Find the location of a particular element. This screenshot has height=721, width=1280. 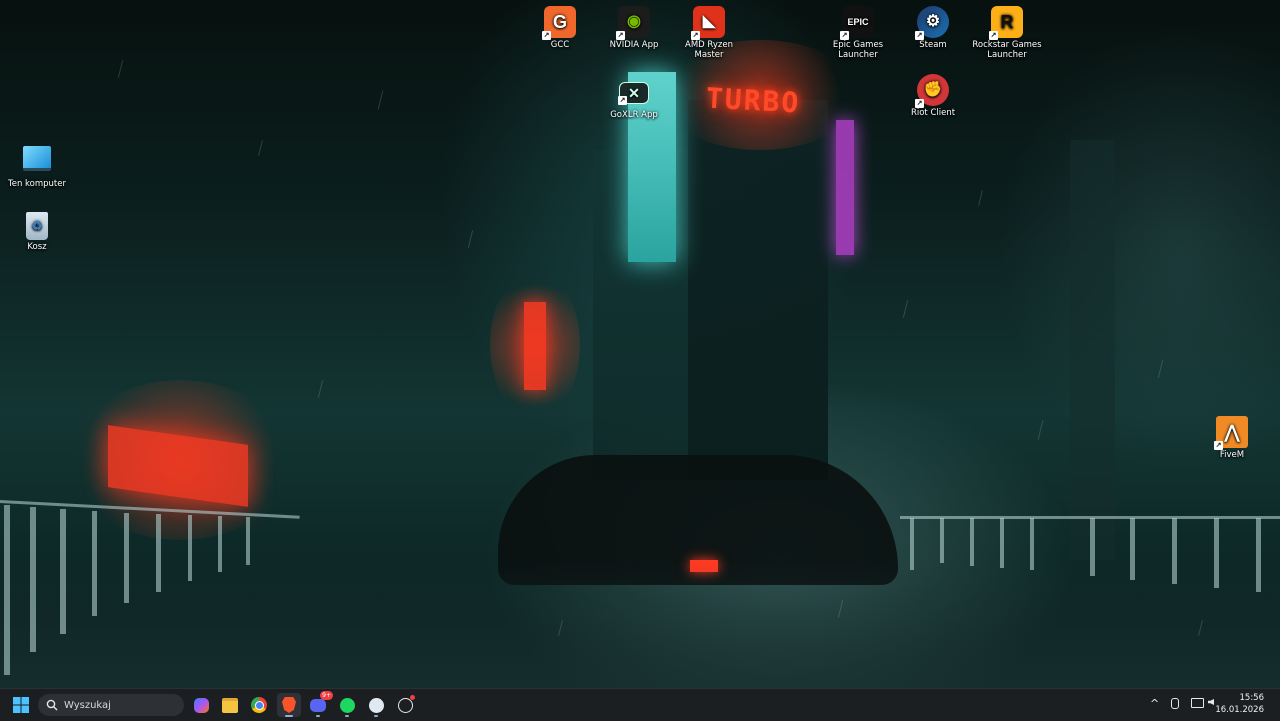

taskbar-steam is located at coordinates (376, 705).